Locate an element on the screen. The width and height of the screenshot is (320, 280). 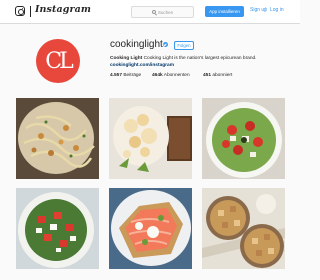
stat-posts: 4.557 Beiträge is located at coordinates (126, 75).